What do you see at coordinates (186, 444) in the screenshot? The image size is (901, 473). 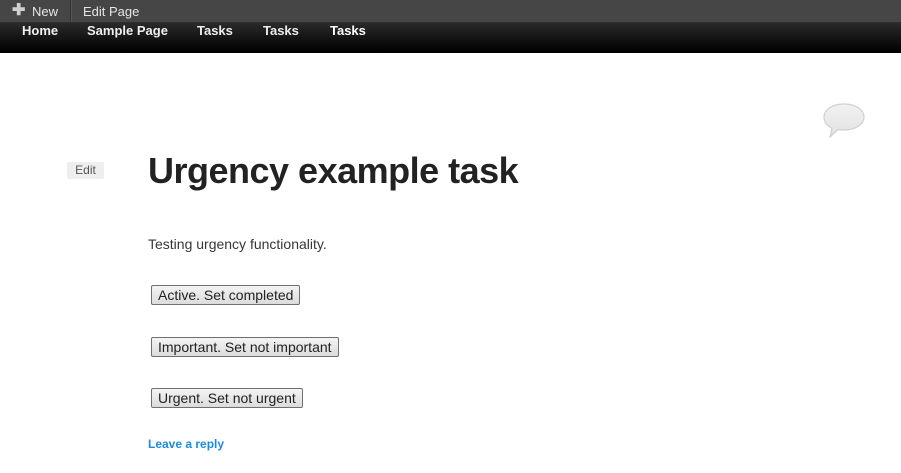 I see `leave-reply-link: Leave a reply` at bounding box center [186, 444].